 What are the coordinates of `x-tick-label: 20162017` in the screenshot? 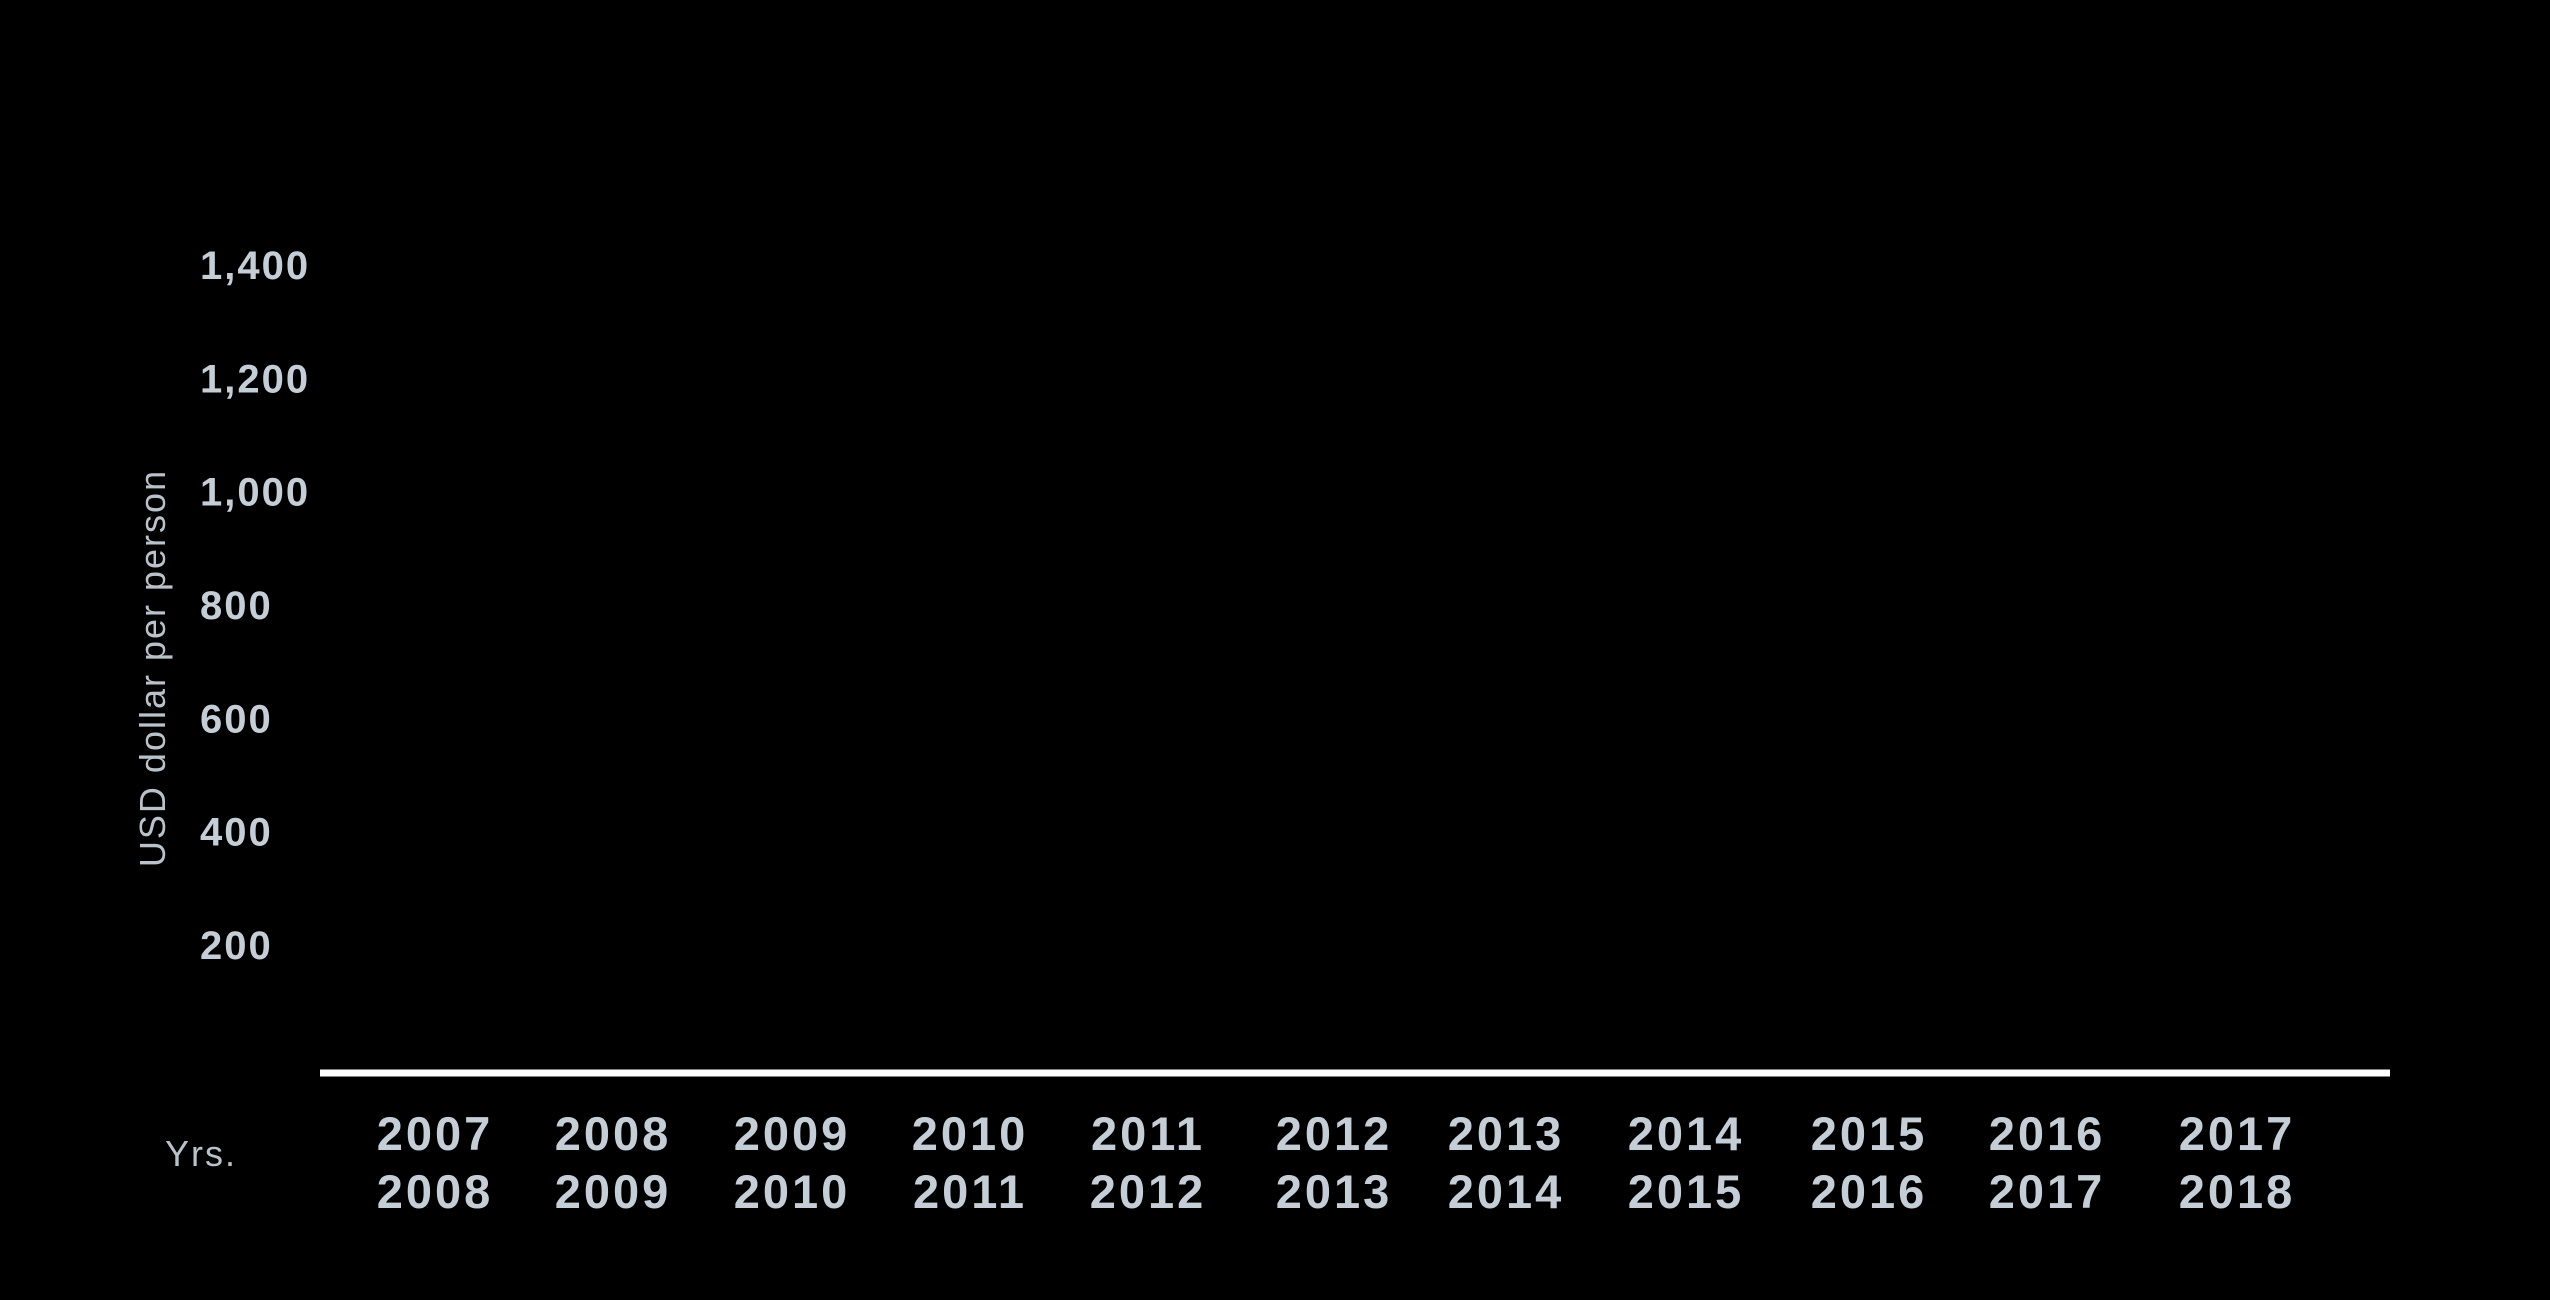 It's located at (2047, 1162).